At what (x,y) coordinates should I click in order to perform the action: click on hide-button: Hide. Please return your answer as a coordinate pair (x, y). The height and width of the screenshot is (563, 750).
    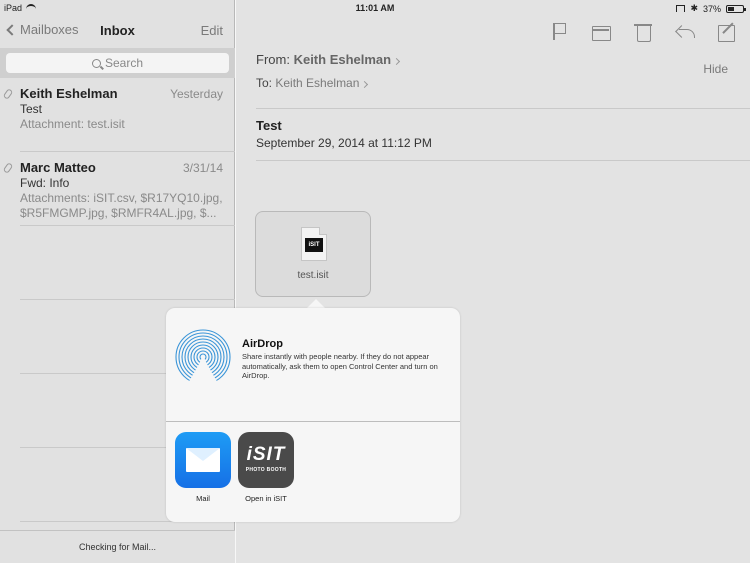
    Looking at the image, I should click on (715, 69).